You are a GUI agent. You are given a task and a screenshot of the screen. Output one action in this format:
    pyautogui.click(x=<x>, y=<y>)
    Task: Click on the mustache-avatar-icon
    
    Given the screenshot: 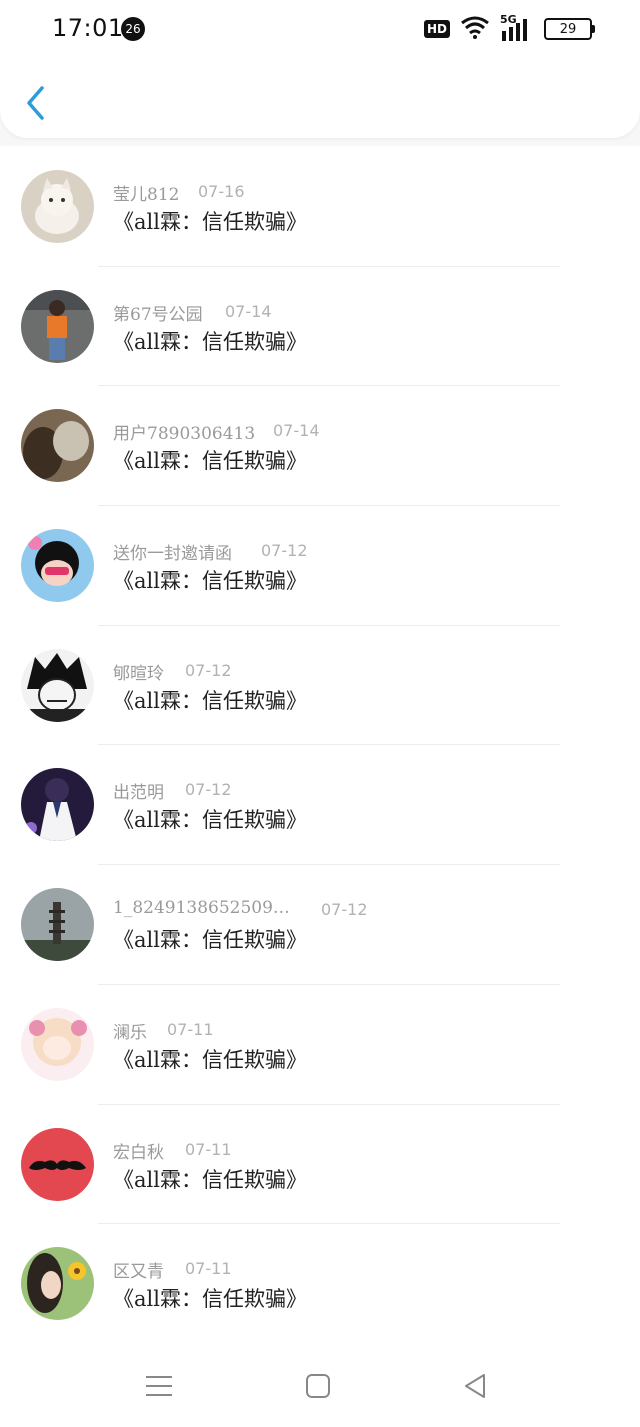 What is the action you would take?
    pyautogui.click(x=57, y=1164)
    